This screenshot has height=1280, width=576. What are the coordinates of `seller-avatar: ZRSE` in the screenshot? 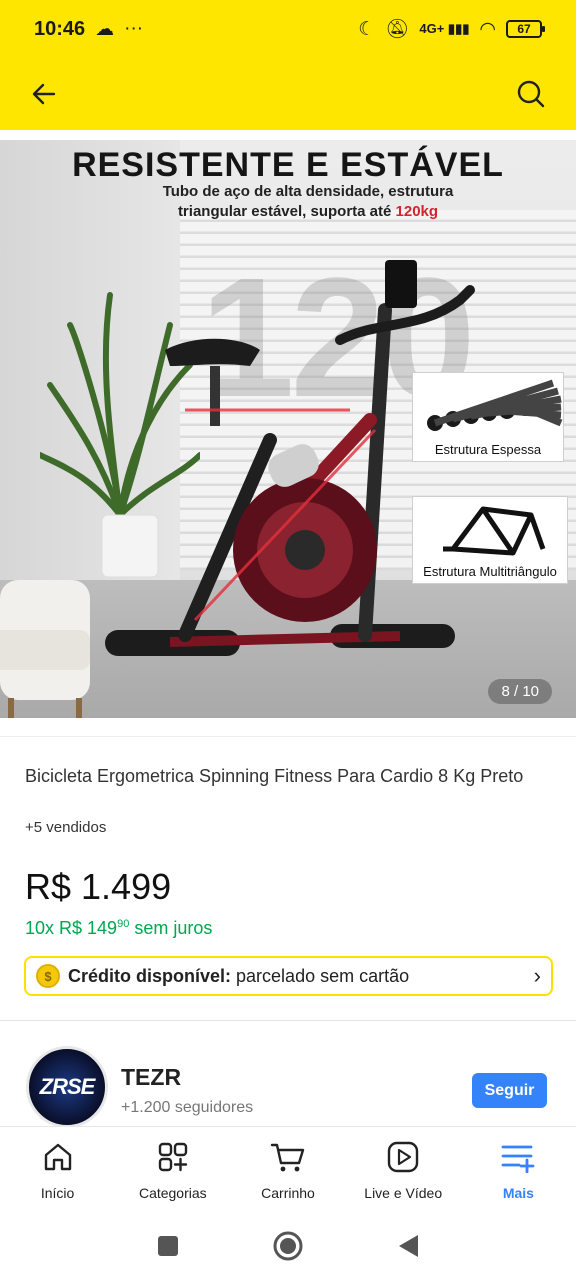 It's located at (67, 1087).